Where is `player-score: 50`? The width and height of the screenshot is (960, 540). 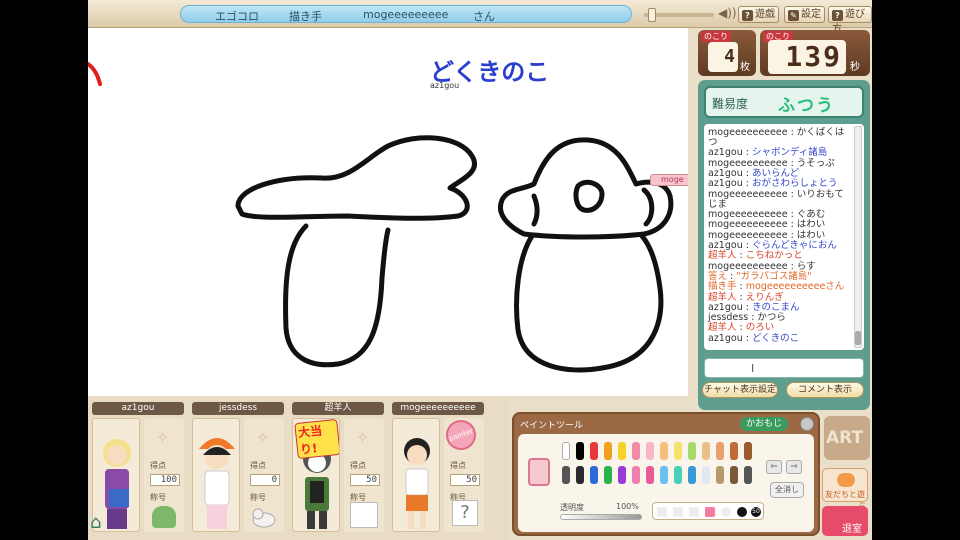 player-score: 50 is located at coordinates (465, 480).